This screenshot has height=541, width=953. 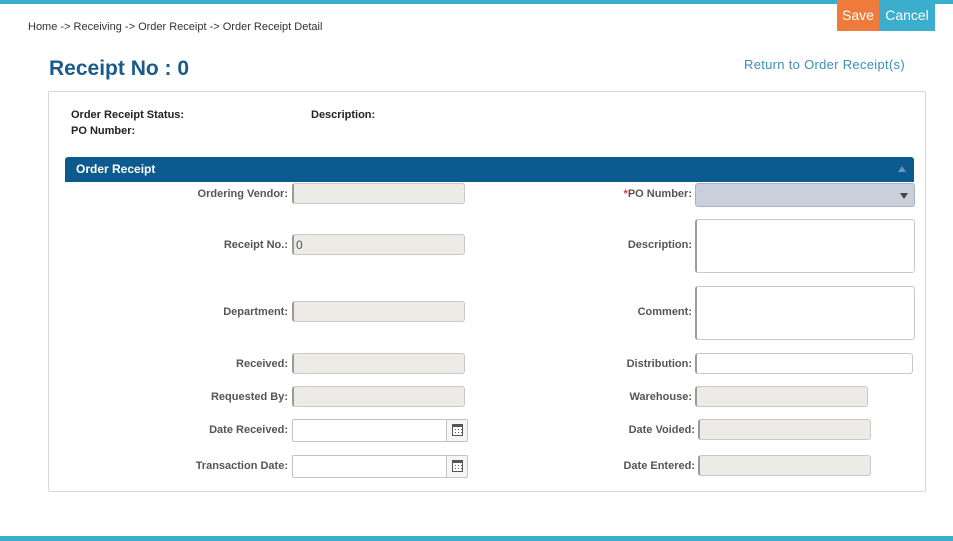 I want to click on ordering-vendor-label: Ordering Vendor:, so click(x=242, y=194).